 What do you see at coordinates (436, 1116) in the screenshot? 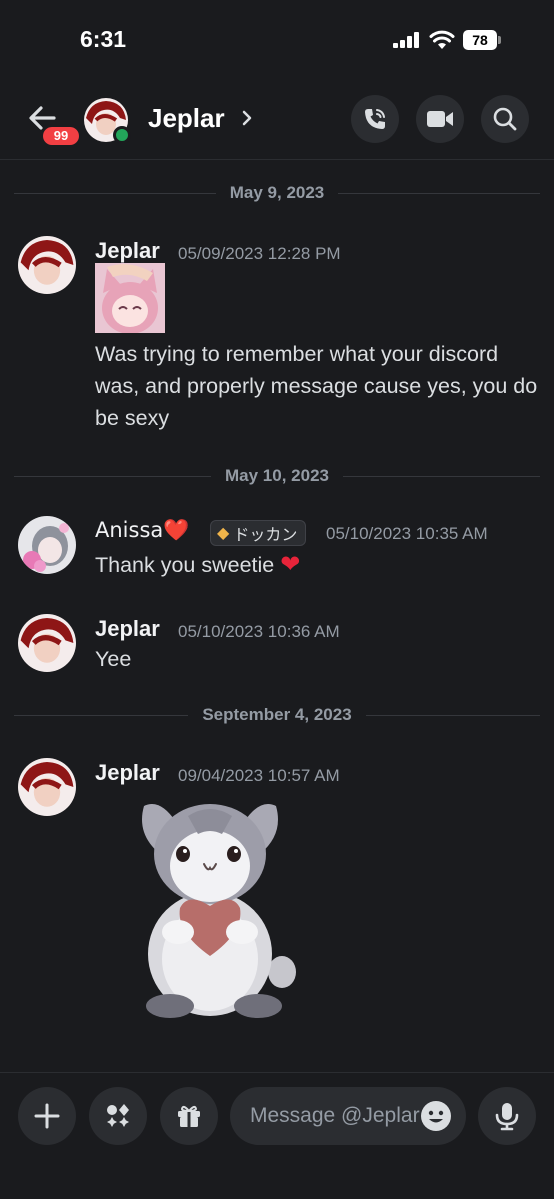
I see `emoji-icon` at bounding box center [436, 1116].